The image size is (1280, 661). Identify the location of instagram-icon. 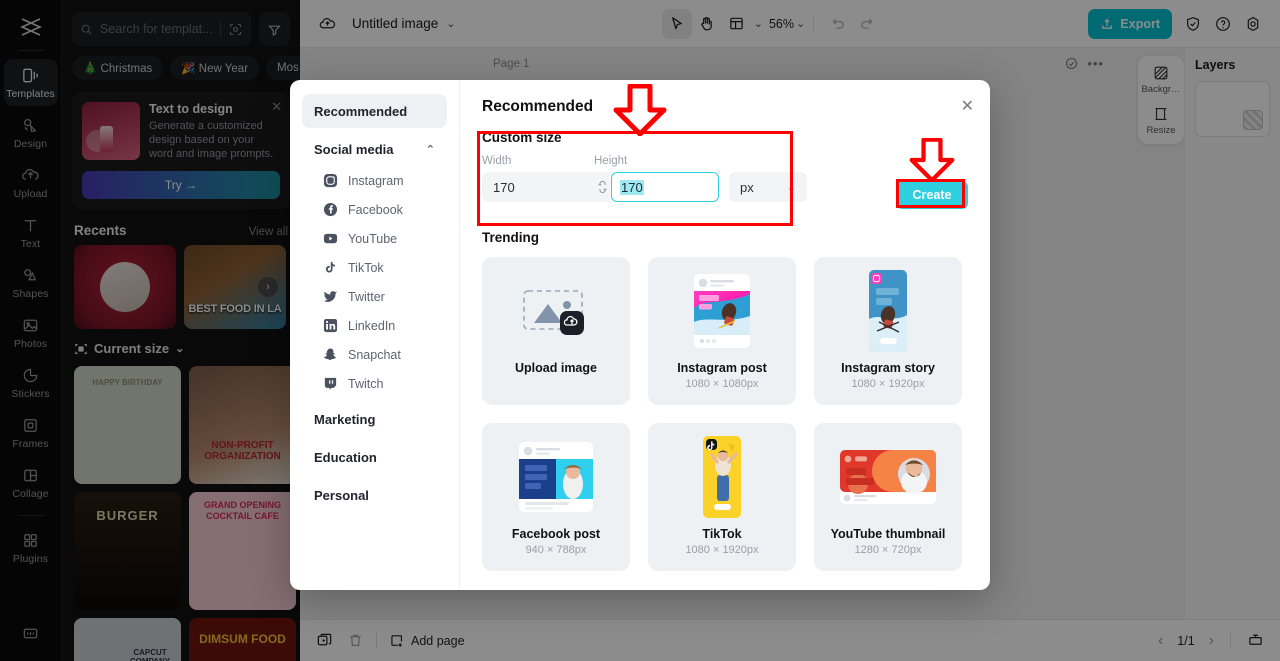
(330, 181).